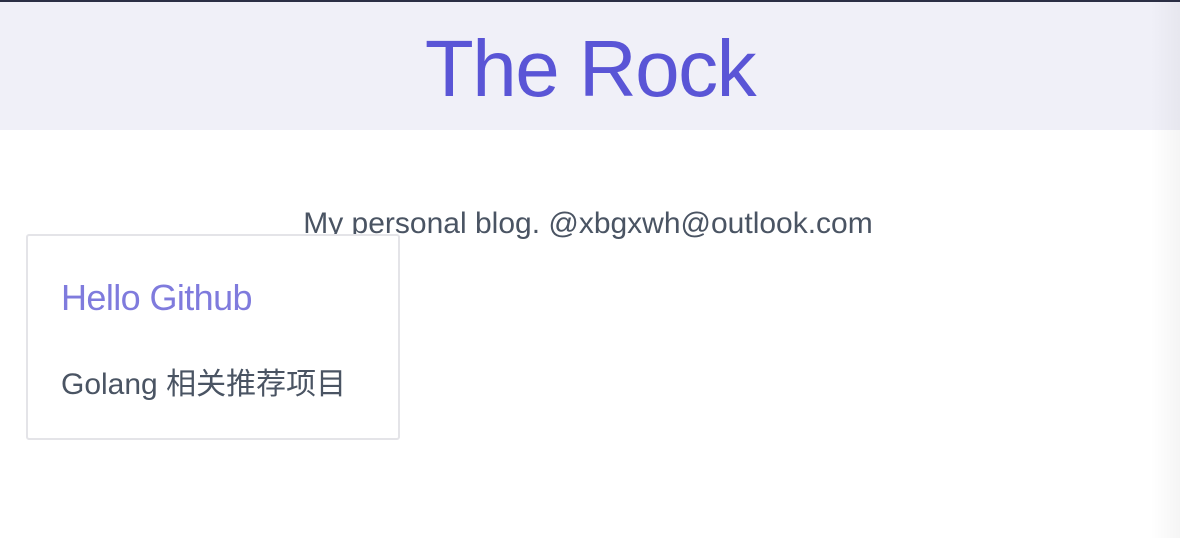  I want to click on post-description: Golang 相关推荐项目, so click(204, 384).